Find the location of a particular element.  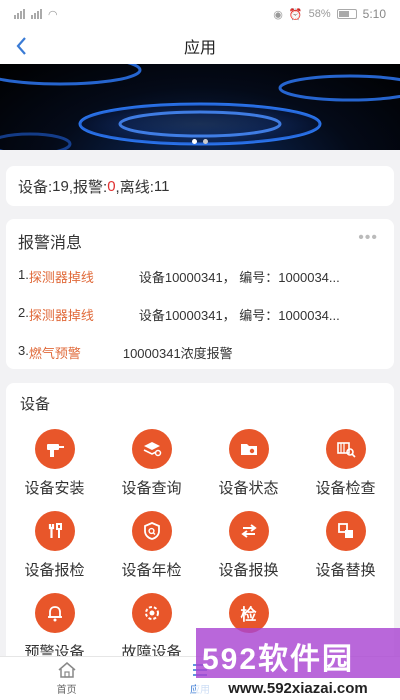

eye-icon: ◉ is located at coordinates (278, 14).